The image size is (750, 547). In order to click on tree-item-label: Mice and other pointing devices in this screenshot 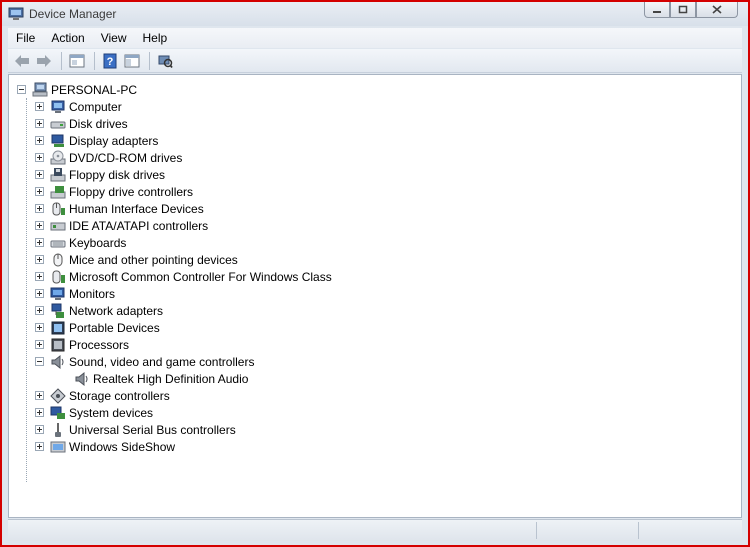, I will do `click(153, 259)`.